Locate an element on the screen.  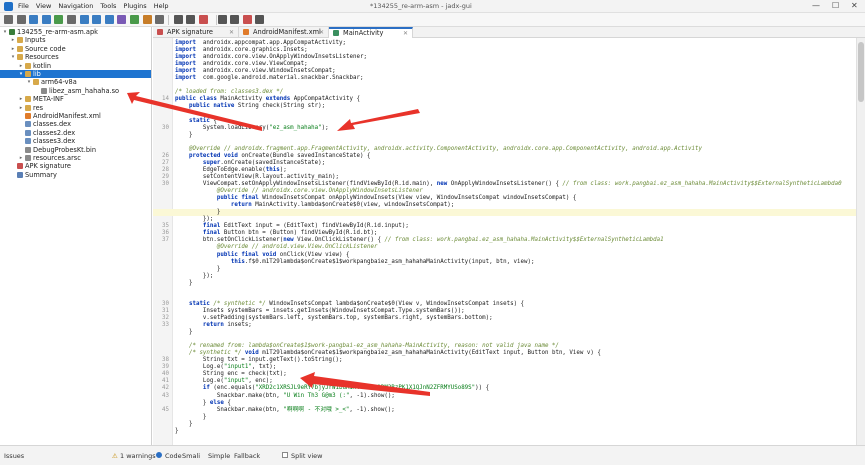
settings-icon is located at coordinates (260, 19).